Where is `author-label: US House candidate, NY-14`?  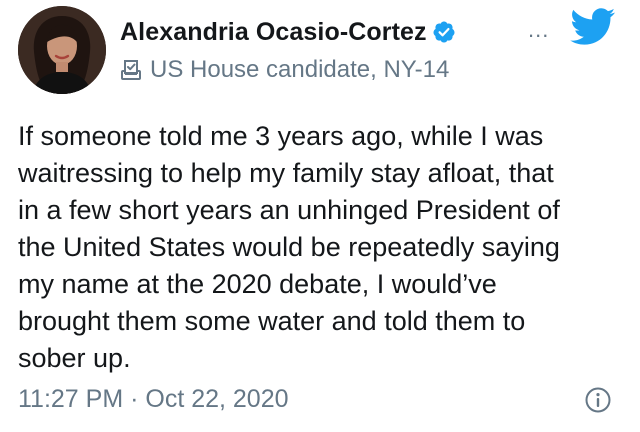 author-label: US House candidate, NY-14 is located at coordinates (300, 69).